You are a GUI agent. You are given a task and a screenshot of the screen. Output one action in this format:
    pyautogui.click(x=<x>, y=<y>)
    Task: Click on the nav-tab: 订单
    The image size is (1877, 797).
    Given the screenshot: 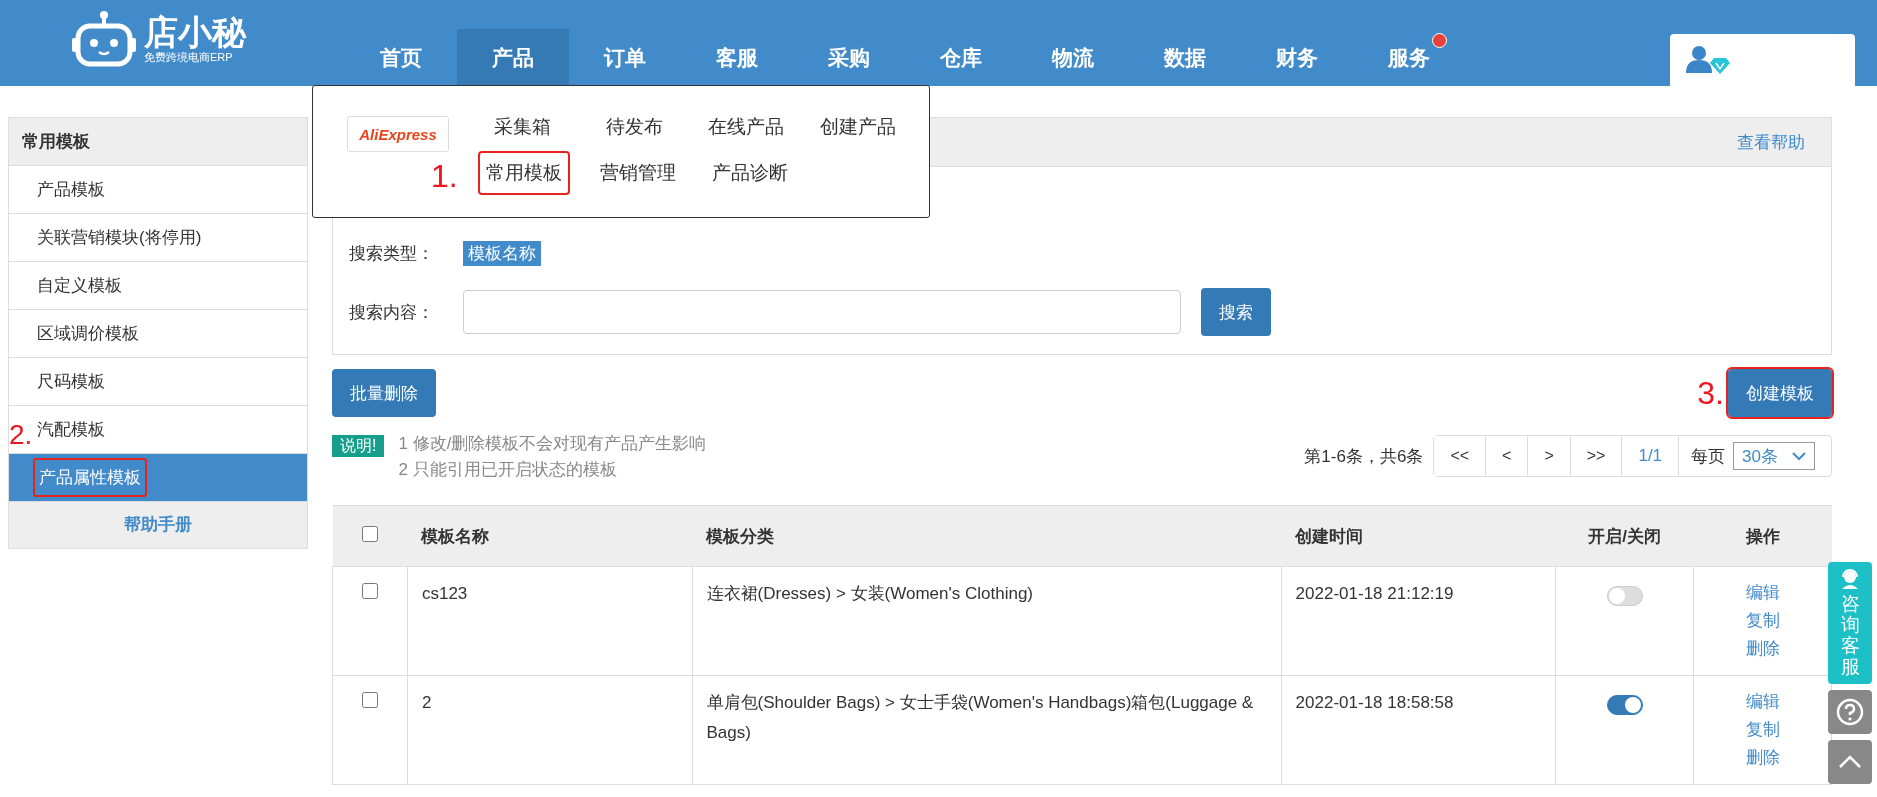 What is the action you would take?
    pyautogui.click(x=625, y=57)
    